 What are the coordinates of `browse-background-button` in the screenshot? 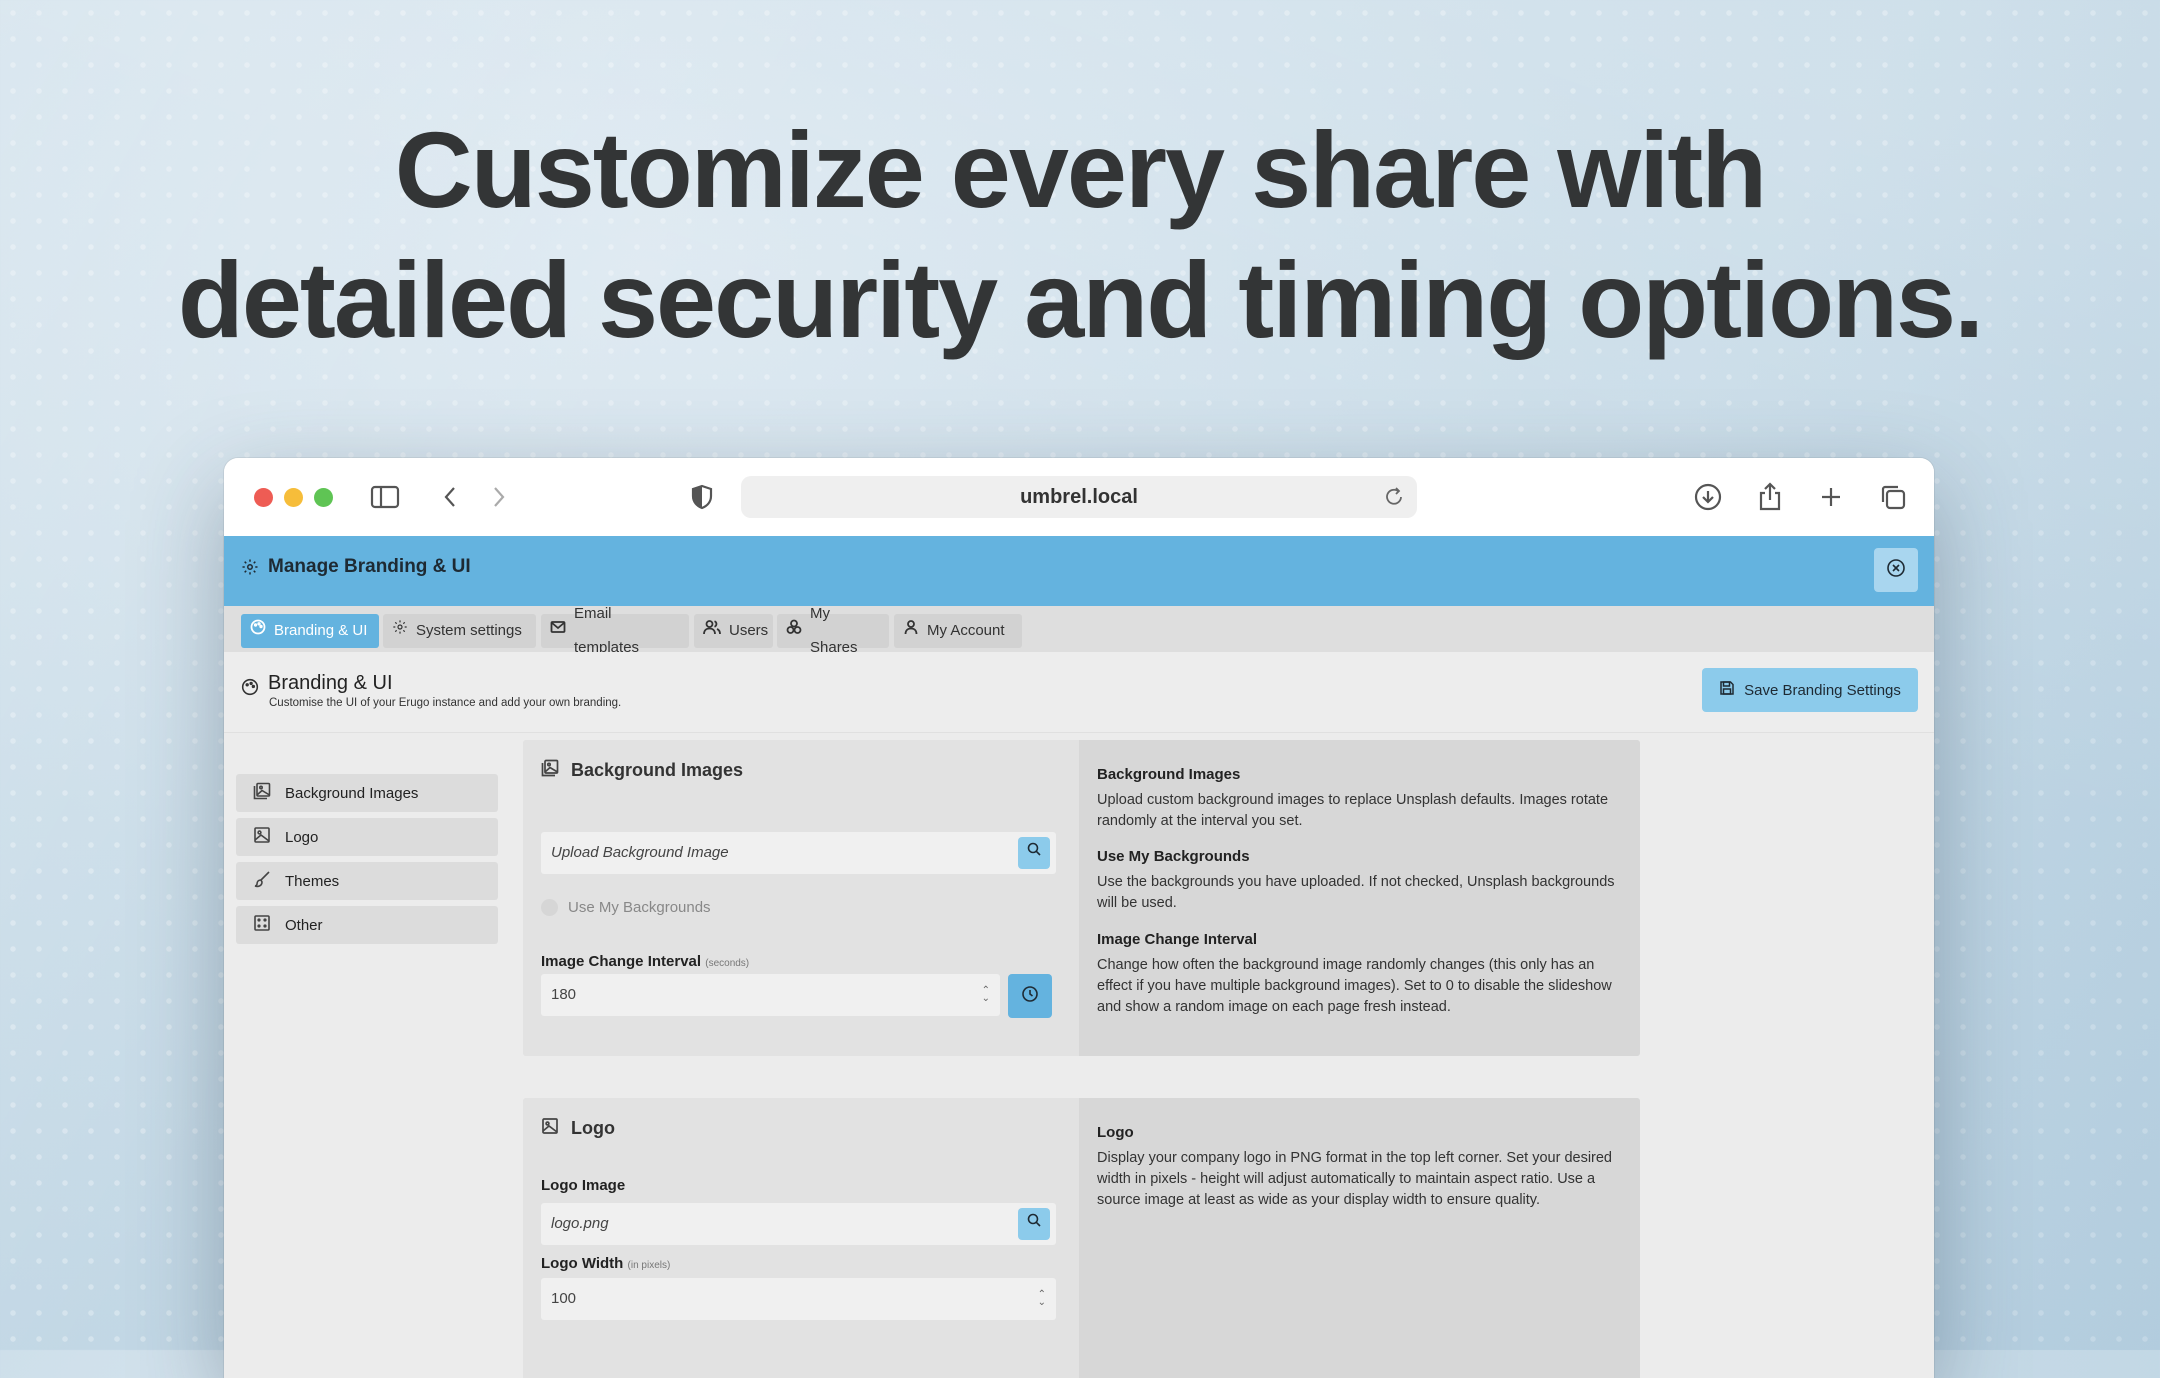 It's located at (1034, 853).